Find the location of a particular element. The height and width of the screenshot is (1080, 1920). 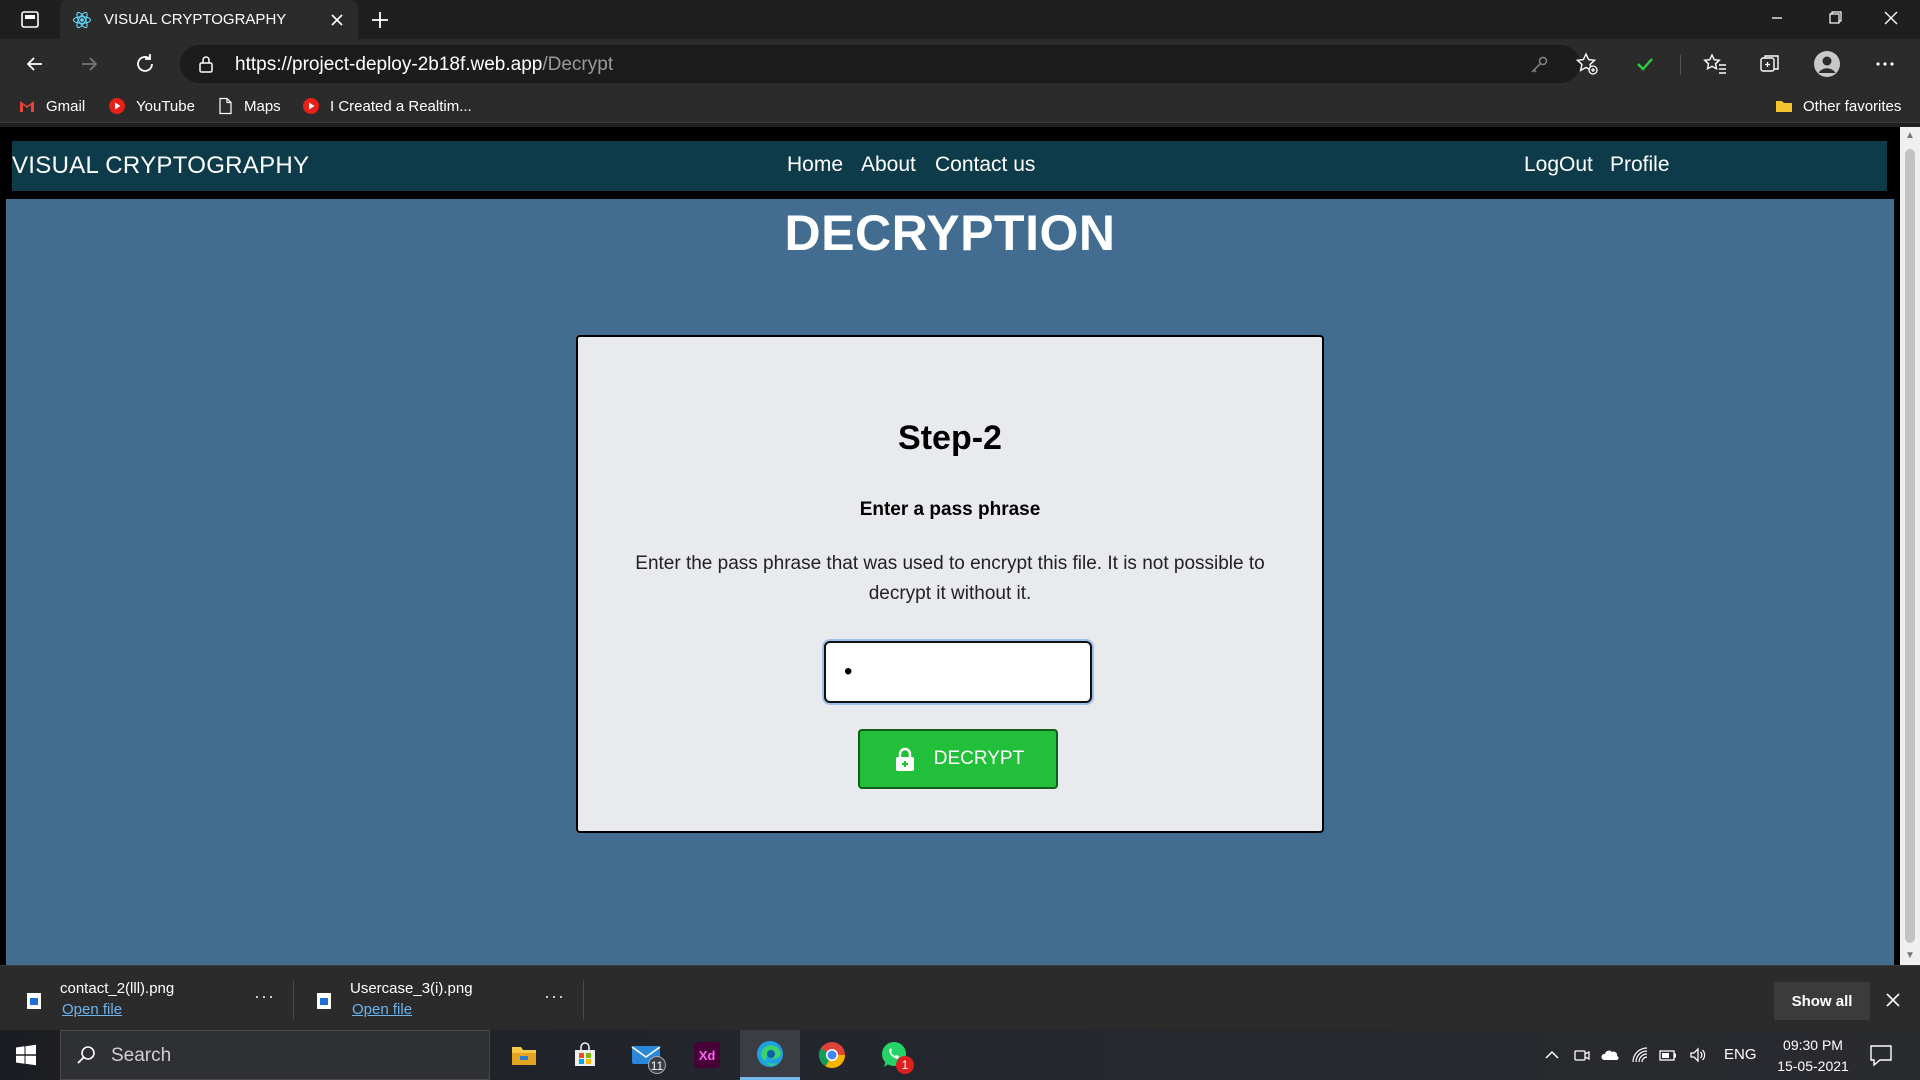

key-icon is located at coordinates (1539, 65).